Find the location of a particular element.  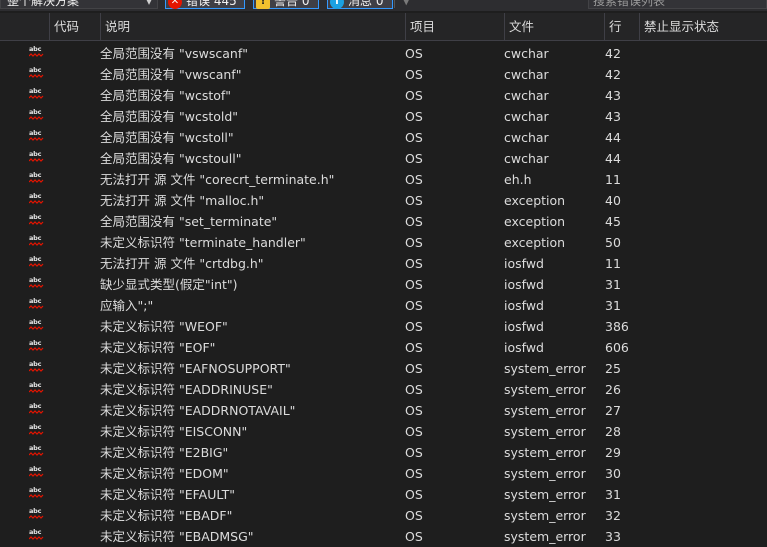

row-line: 32 is located at coordinates (613, 515).